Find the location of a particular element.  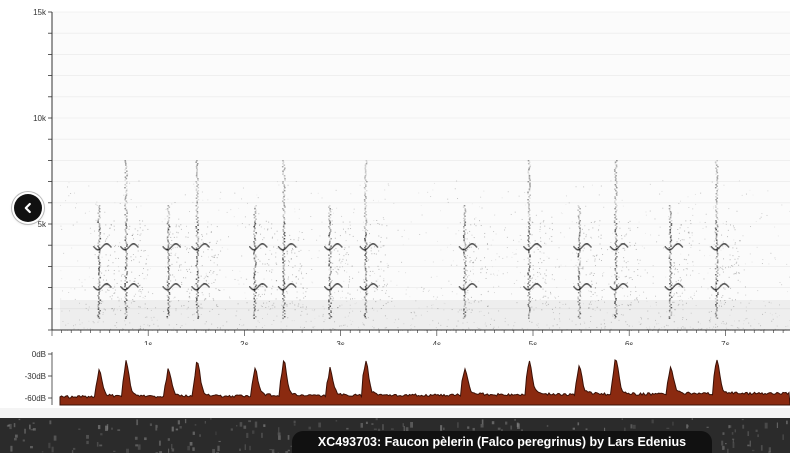

divider is located at coordinates (395, 413).